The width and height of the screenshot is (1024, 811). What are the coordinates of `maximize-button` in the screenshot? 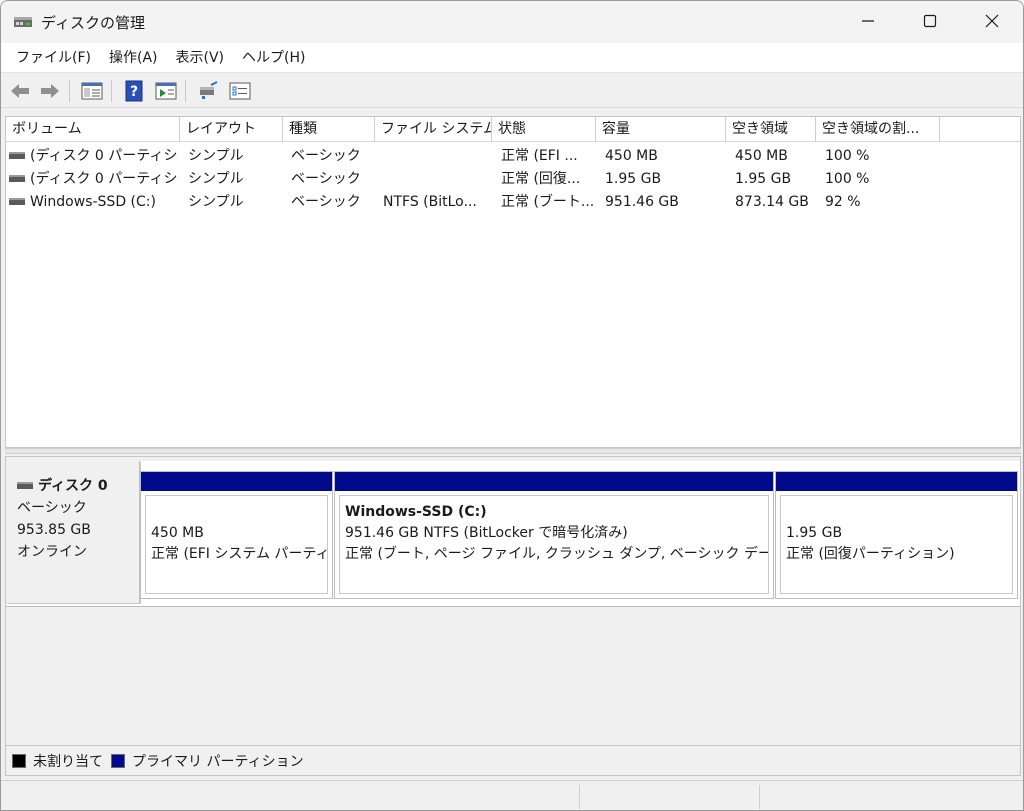 It's located at (930, 21).